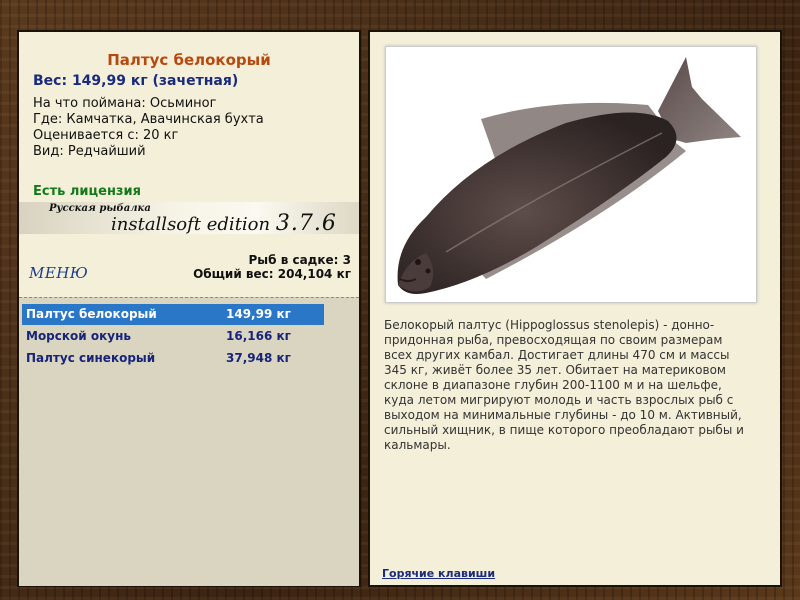  Describe the element at coordinates (191, 224) in the screenshot. I see `banner-edition-text: installsoft edition` at that location.